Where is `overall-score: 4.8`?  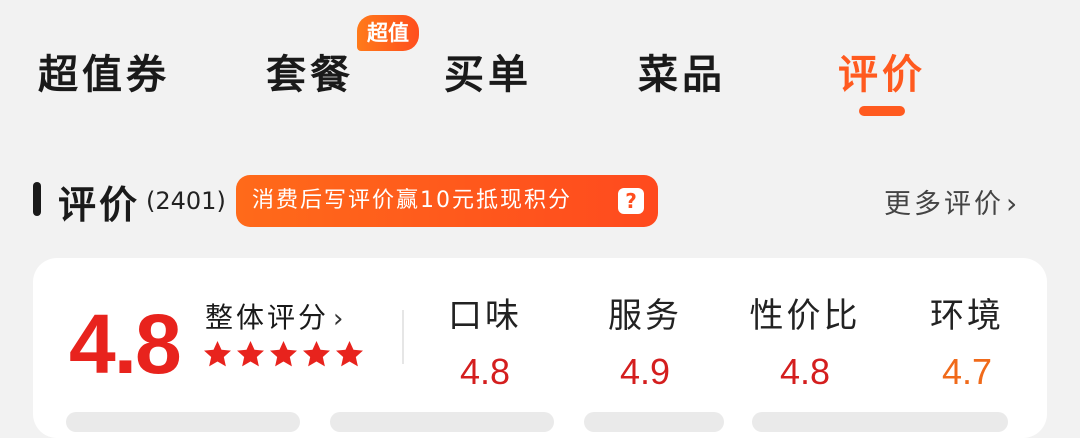
overall-score: 4.8 is located at coordinates (125, 344).